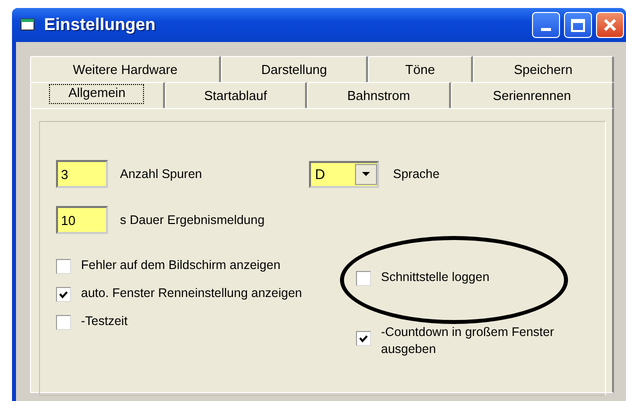 Image resolution: width=626 pixels, height=401 pixels. I want to click on minimize-icon, so click(546, 30).